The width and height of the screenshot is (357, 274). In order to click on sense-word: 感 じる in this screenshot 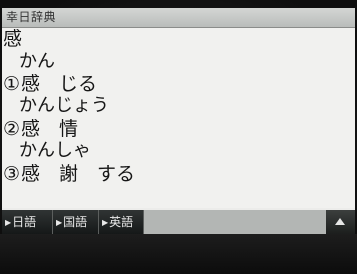, I will do `click(59, 84)`.